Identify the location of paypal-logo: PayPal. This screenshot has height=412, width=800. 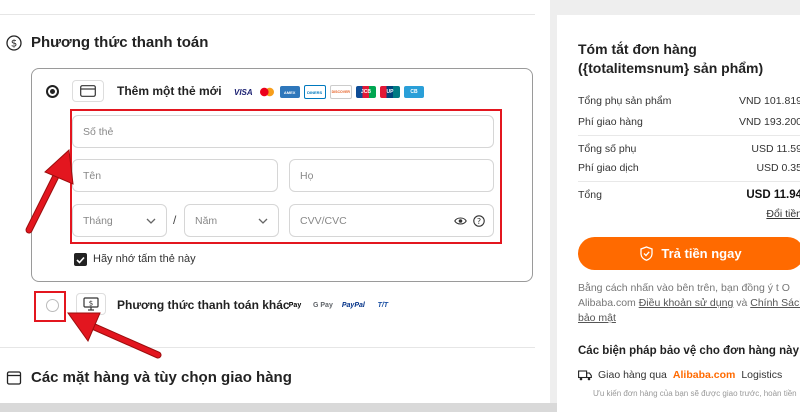
(353, 305).